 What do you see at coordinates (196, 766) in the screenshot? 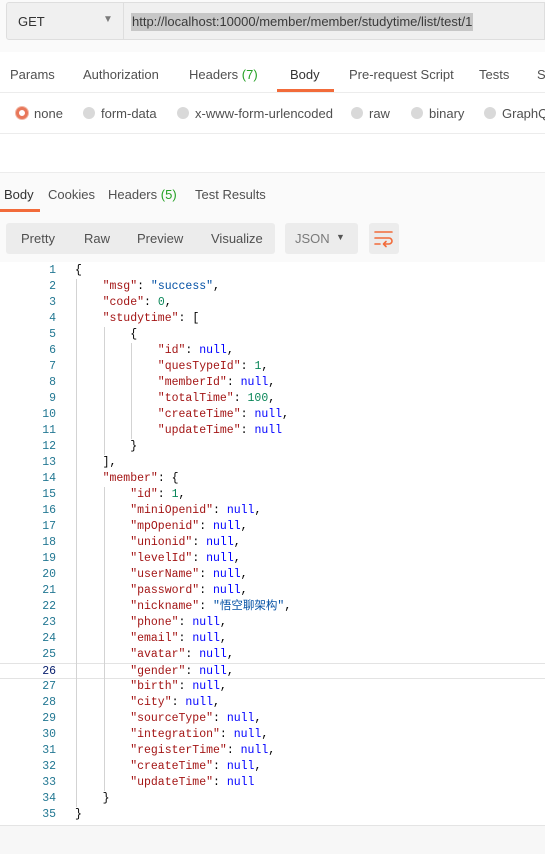
I see `code-text: "createTime": null,` at bounding box center [196, 766].